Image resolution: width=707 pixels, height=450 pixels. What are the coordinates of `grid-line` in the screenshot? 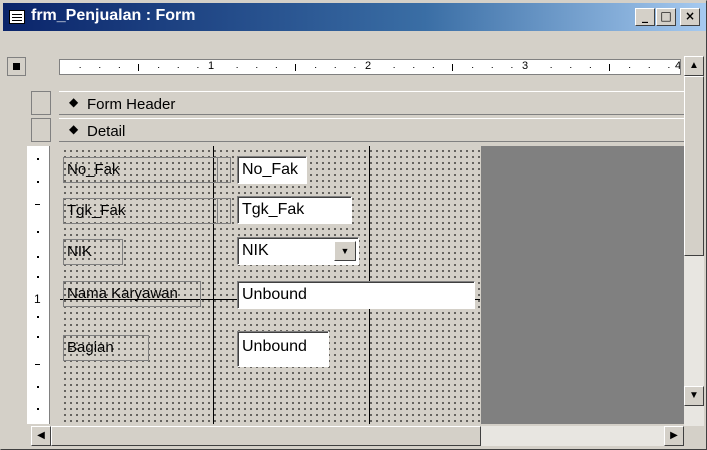 It's located at (213, 285).